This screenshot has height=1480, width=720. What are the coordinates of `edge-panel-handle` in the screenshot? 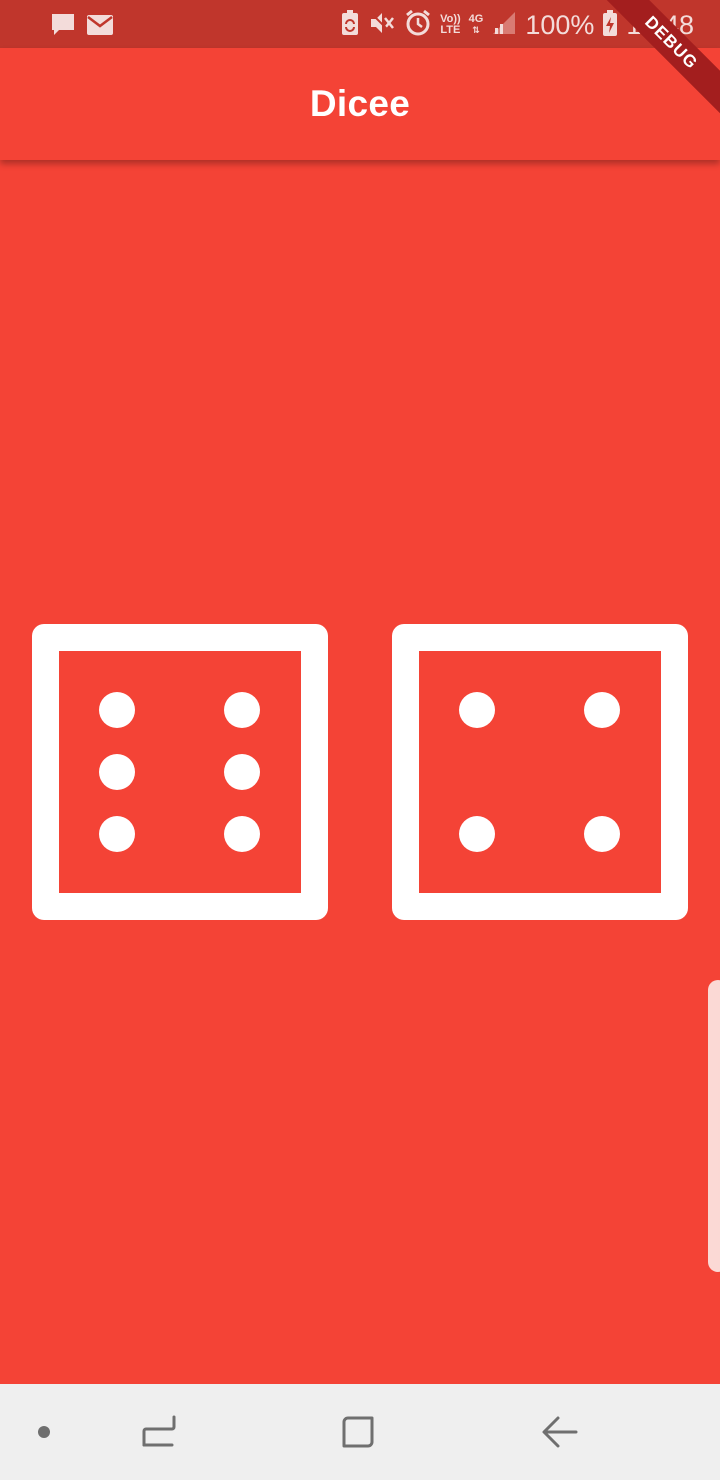 It's located at (714, 1126).